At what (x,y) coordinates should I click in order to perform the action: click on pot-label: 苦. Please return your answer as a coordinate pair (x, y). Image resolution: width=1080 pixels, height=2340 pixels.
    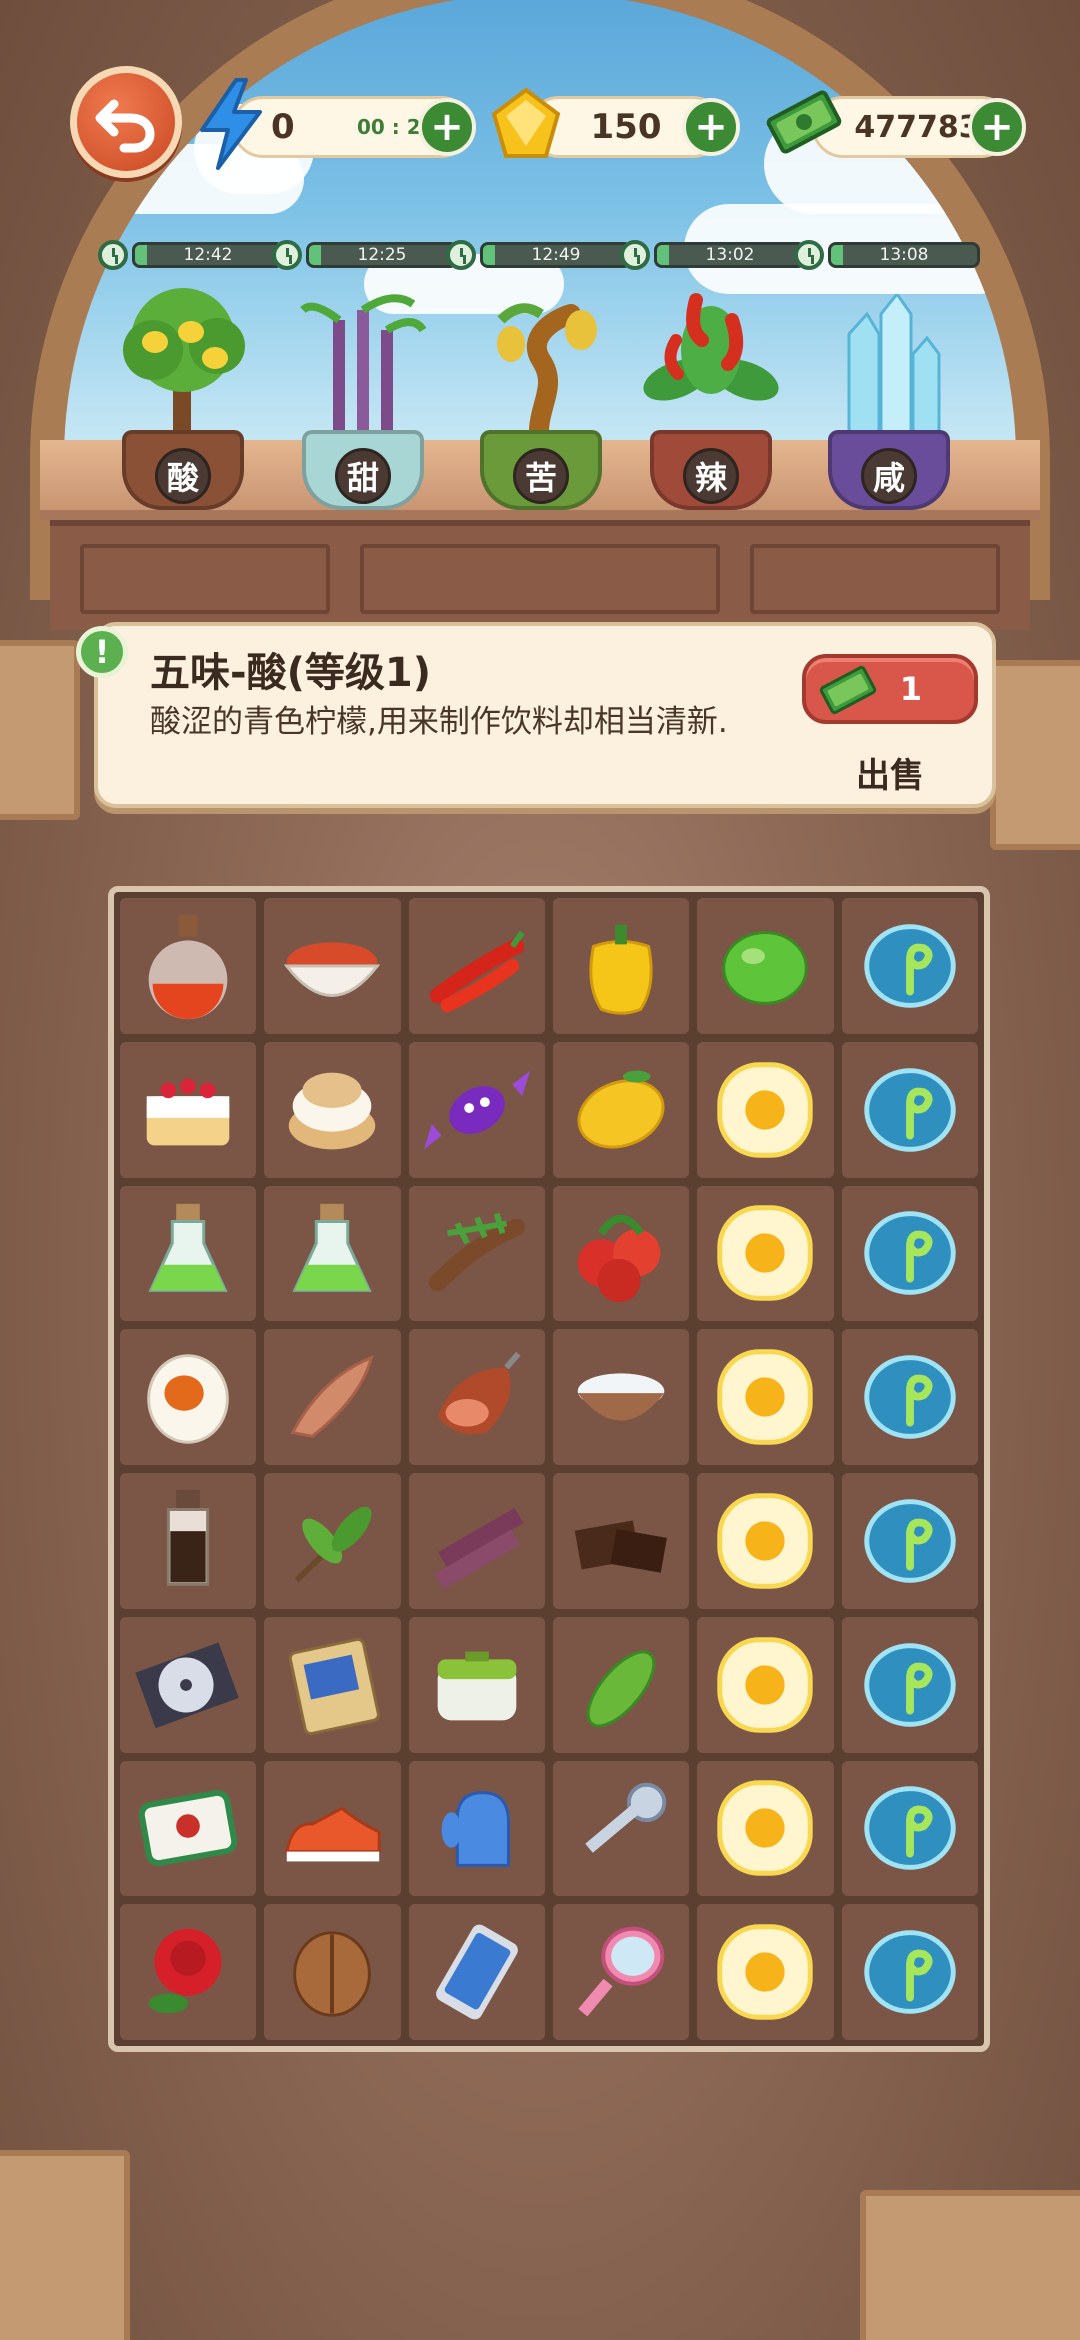
    Looking at the image, I should click on (541, 476).